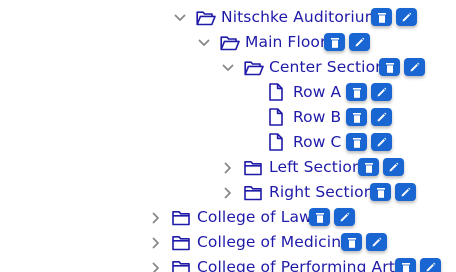 Image resolution: width=456 pixels, height=272 pixels. I want to click on tree-node: College of Medicine, so click(228, 242).